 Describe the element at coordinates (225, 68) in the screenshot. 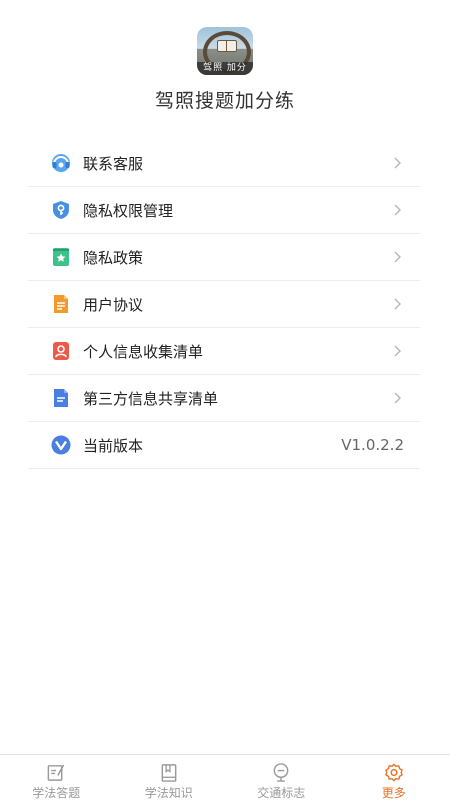

I see `app-logo-text: 驾照 加分` at that location.